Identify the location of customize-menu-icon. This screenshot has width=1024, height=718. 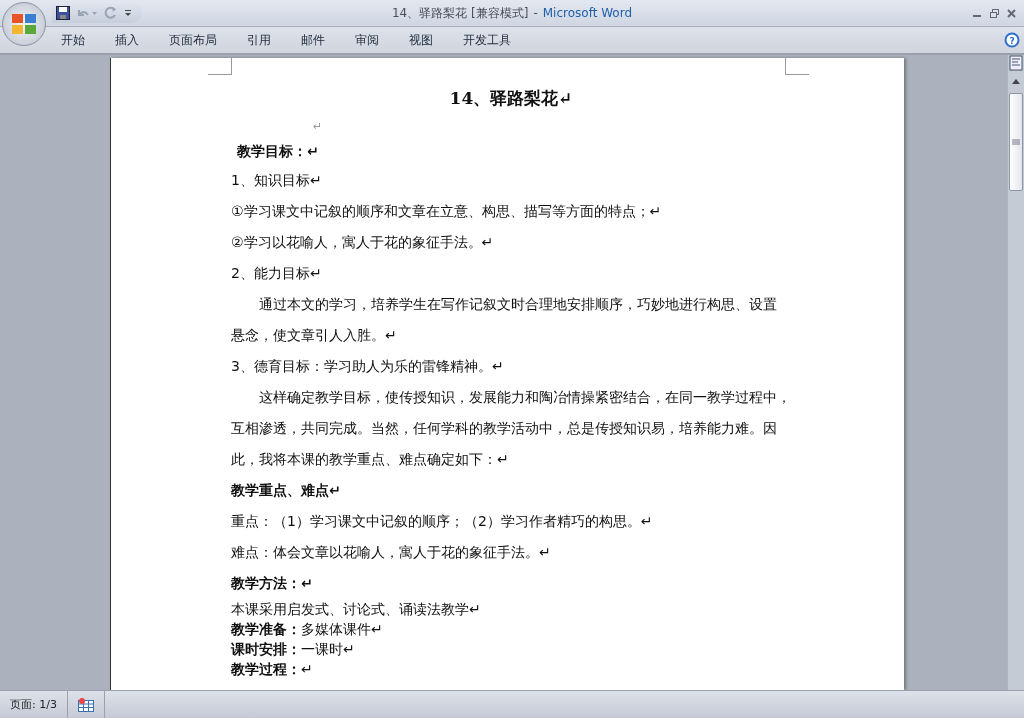
(128, 13).